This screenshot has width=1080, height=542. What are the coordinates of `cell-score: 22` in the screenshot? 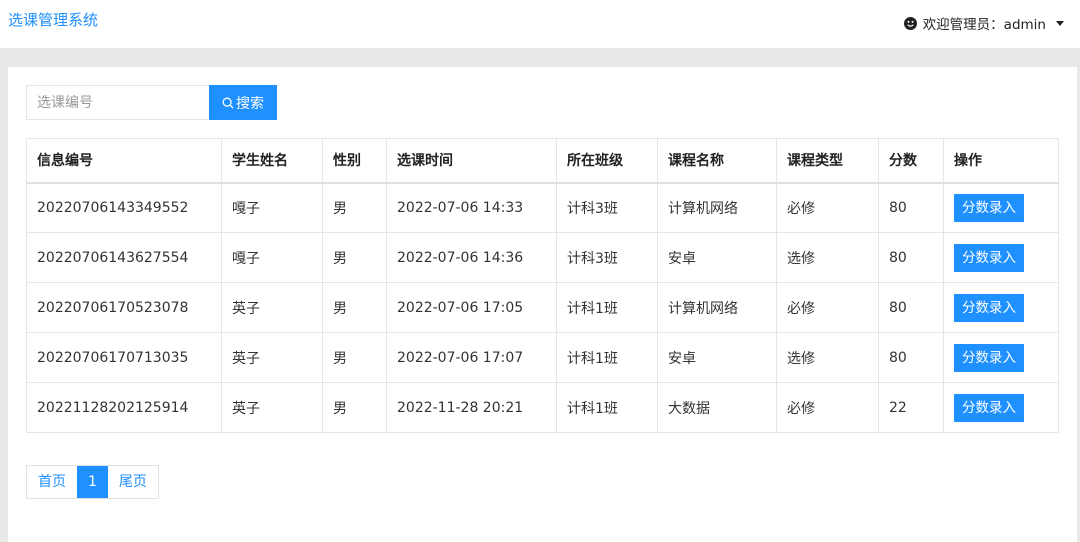 It's located at (911, 407).